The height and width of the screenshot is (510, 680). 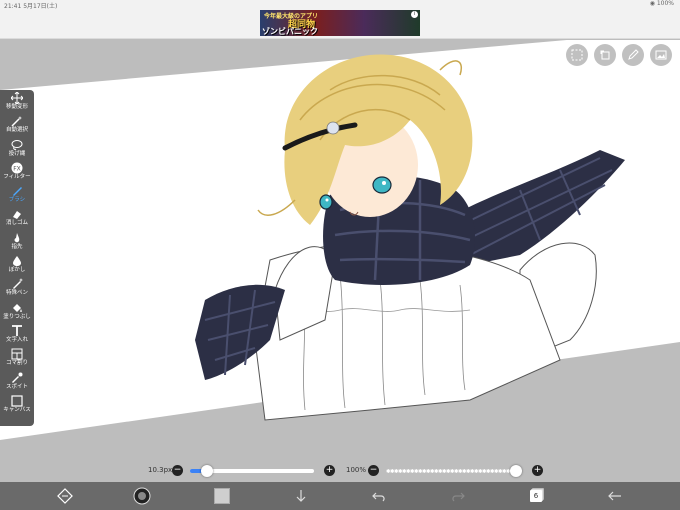 I want to click on opacity-plus-button: +, so click(x=537, y=470).